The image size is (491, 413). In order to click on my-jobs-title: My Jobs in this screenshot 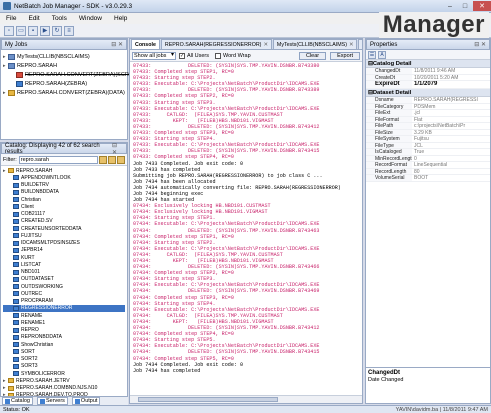, I will do `click(16, 44)`.